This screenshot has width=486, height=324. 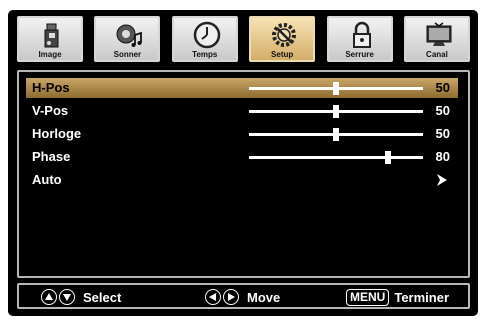 I want to click on tab-label: Temps, so click(x=205, y=54).